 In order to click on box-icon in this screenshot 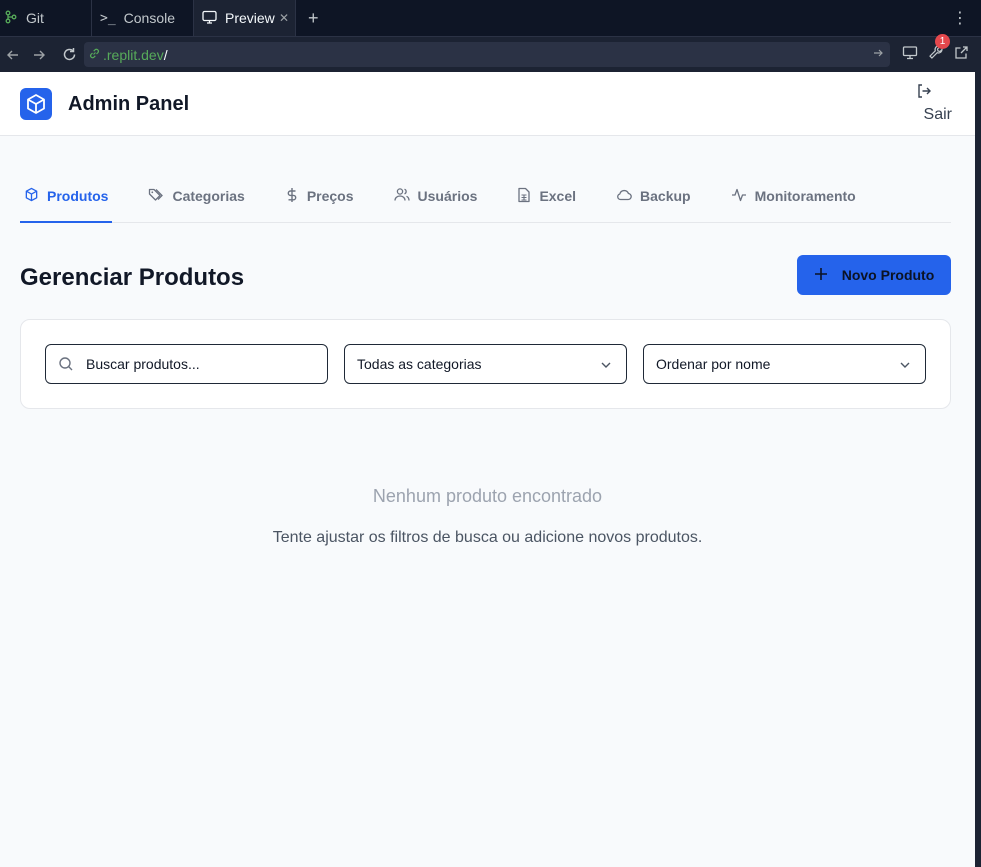, I will do `click(31, 196)`.